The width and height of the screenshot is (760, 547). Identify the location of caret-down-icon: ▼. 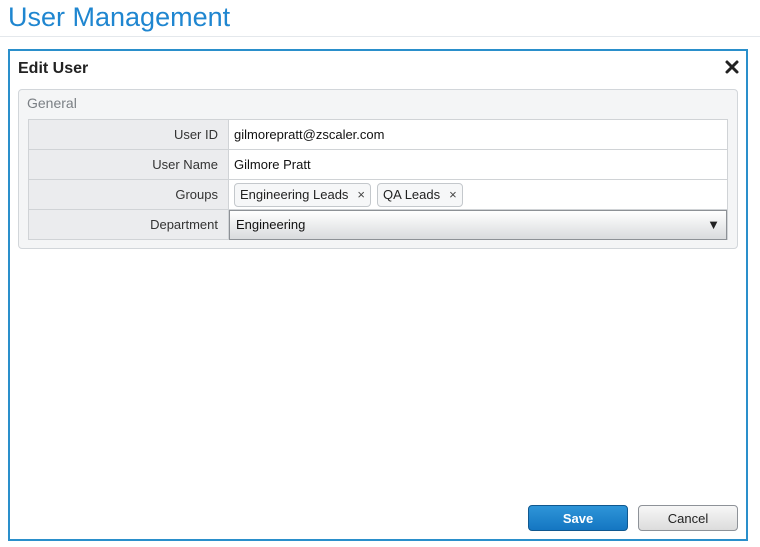
(713, 224).